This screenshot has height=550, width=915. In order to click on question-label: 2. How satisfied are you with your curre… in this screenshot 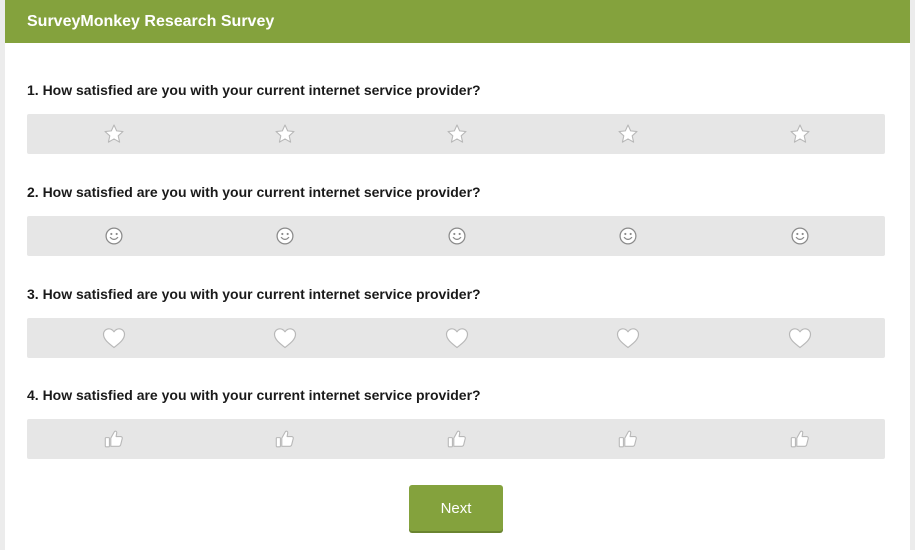, I will do `click(254, 192)`.